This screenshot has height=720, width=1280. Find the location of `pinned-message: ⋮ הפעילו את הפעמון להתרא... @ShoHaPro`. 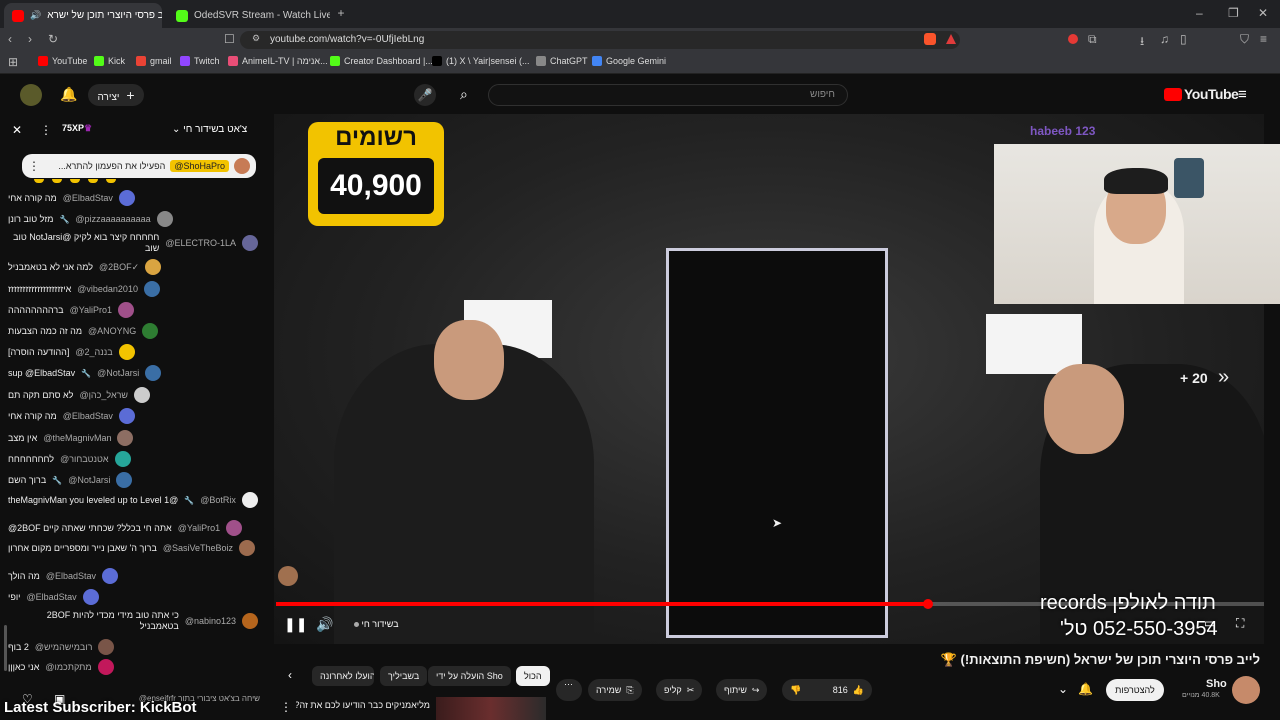

pinned-message: ⋮ הפעילו את הפעמון להתרא... @ShoHaPro is located at coordinates (139, 166).